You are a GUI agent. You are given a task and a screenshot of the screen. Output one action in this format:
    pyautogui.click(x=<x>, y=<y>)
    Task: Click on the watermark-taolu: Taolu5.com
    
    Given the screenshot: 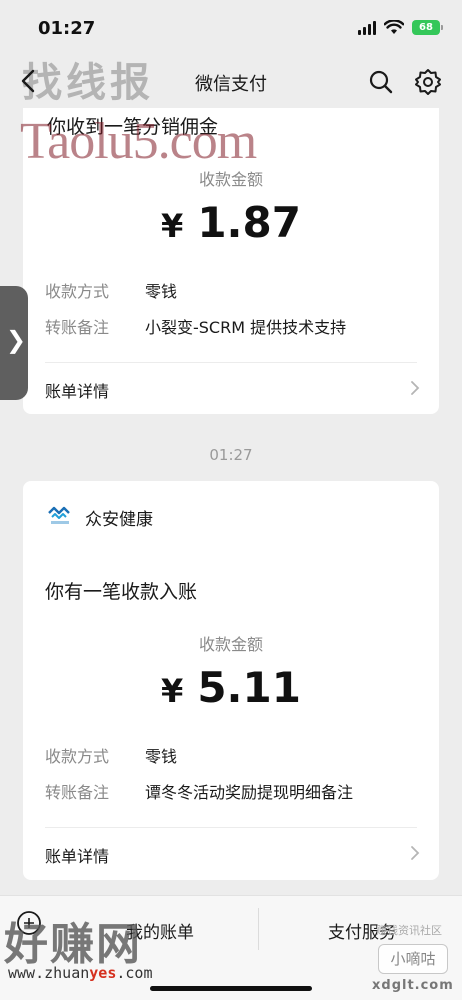 What is the action you would take?
    pyautogui.click(x=138, y=141)
    